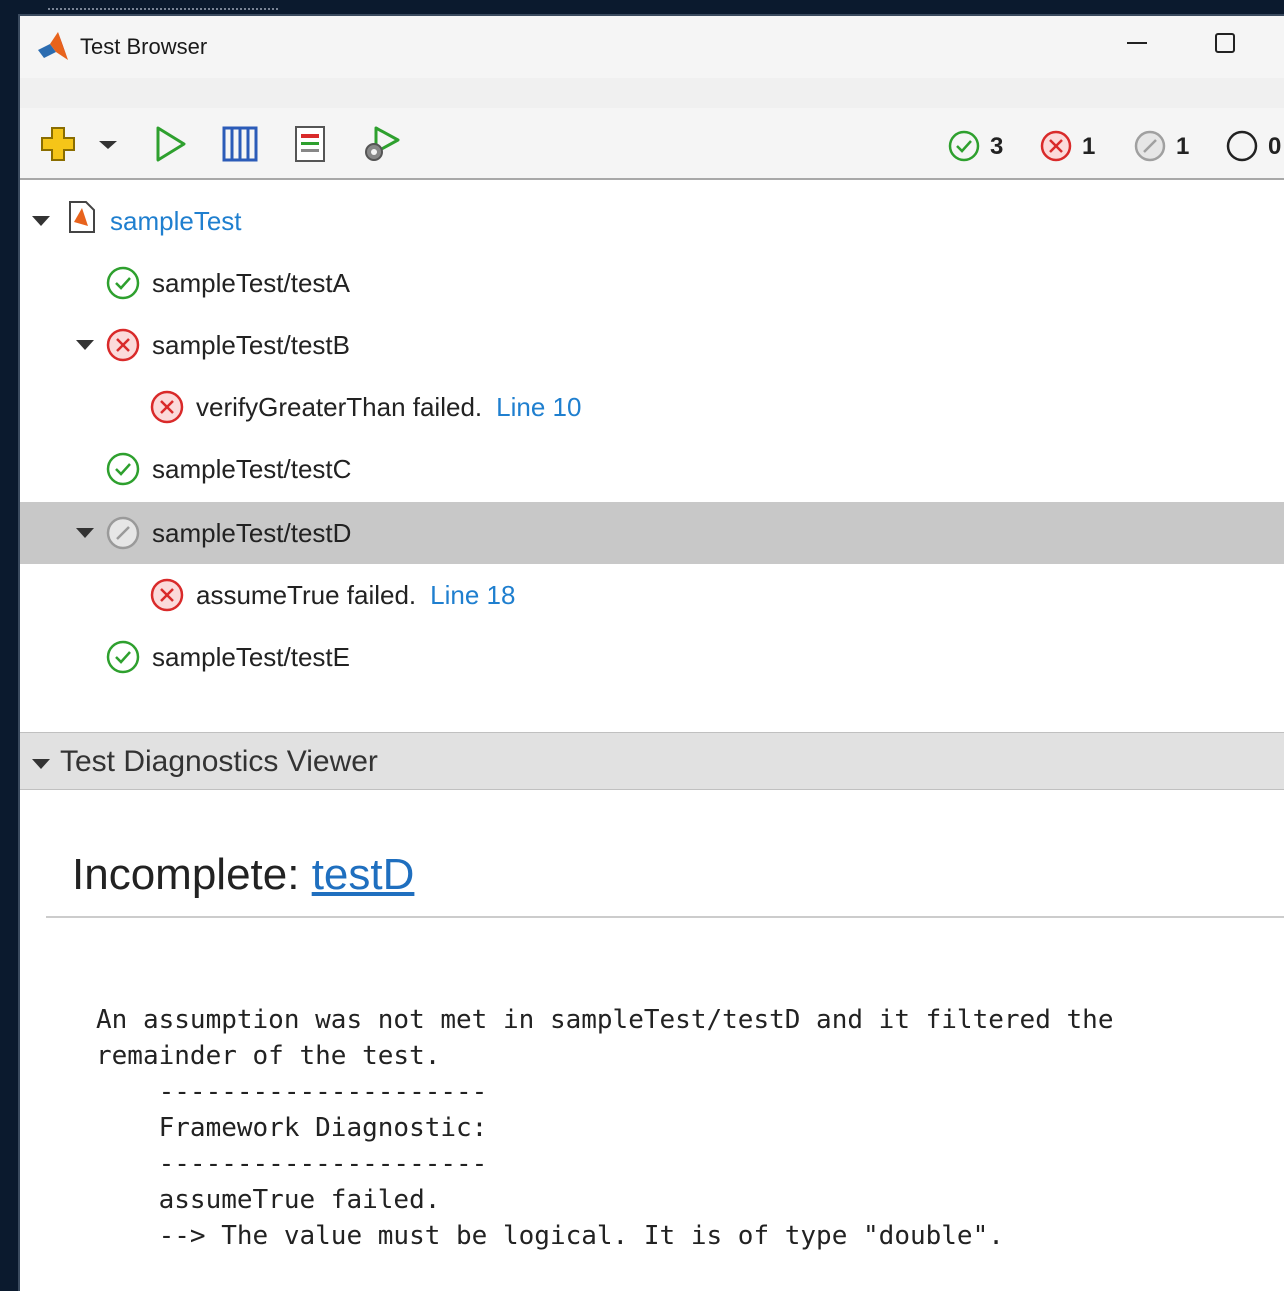  Describe the element at coordinates (472, 595) in the screenshot. I see `line-link: Line 18` at that location.